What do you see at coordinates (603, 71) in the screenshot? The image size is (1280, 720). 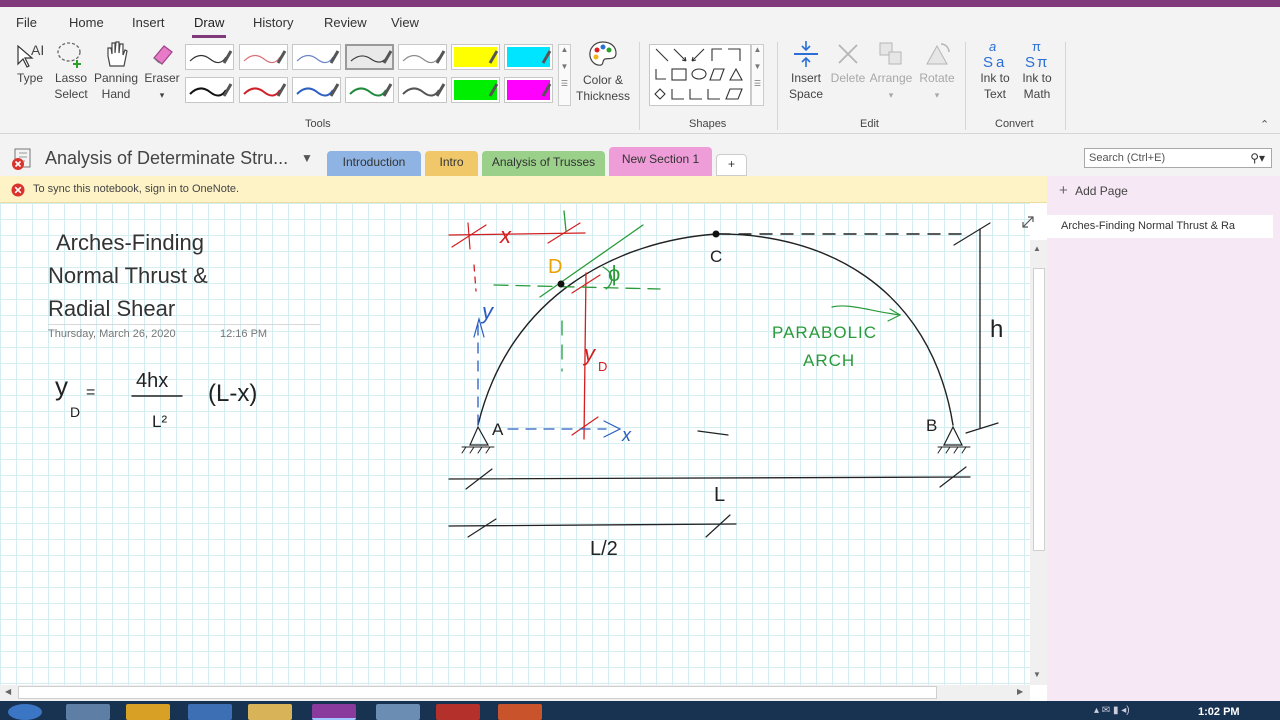 I see `color-thickness-button: Color & Thickness` at bounding box center [603, 71].